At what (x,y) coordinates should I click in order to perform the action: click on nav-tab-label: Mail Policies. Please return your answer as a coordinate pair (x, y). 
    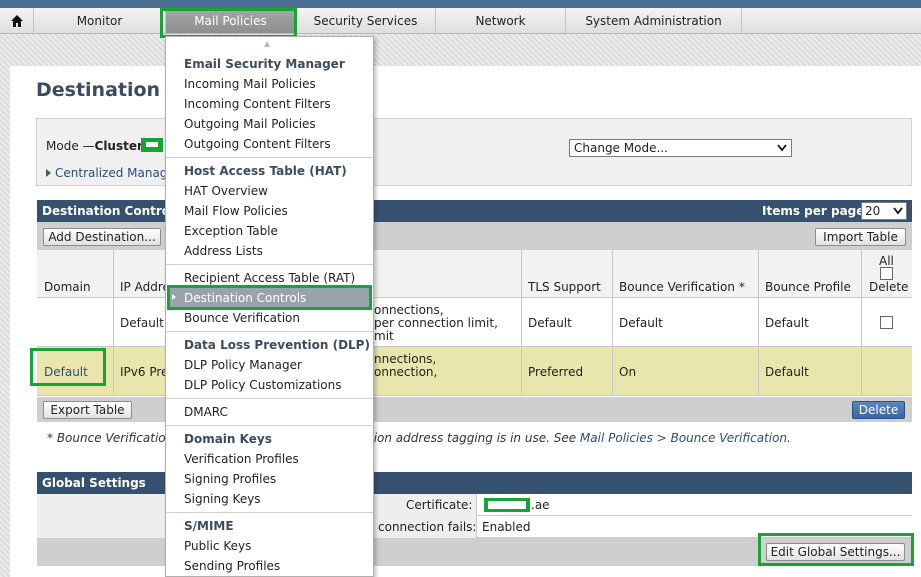
    Looking at the image, I should click on (230, 20).